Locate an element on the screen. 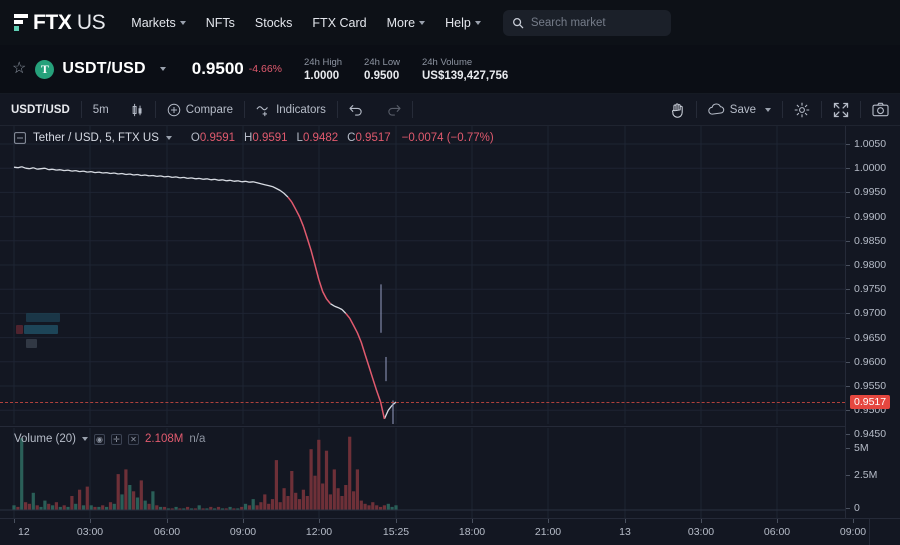 Image resolution: width=900 pixels, height=545 pixels. volume-na: n/a is located at coordinates (197, 439).